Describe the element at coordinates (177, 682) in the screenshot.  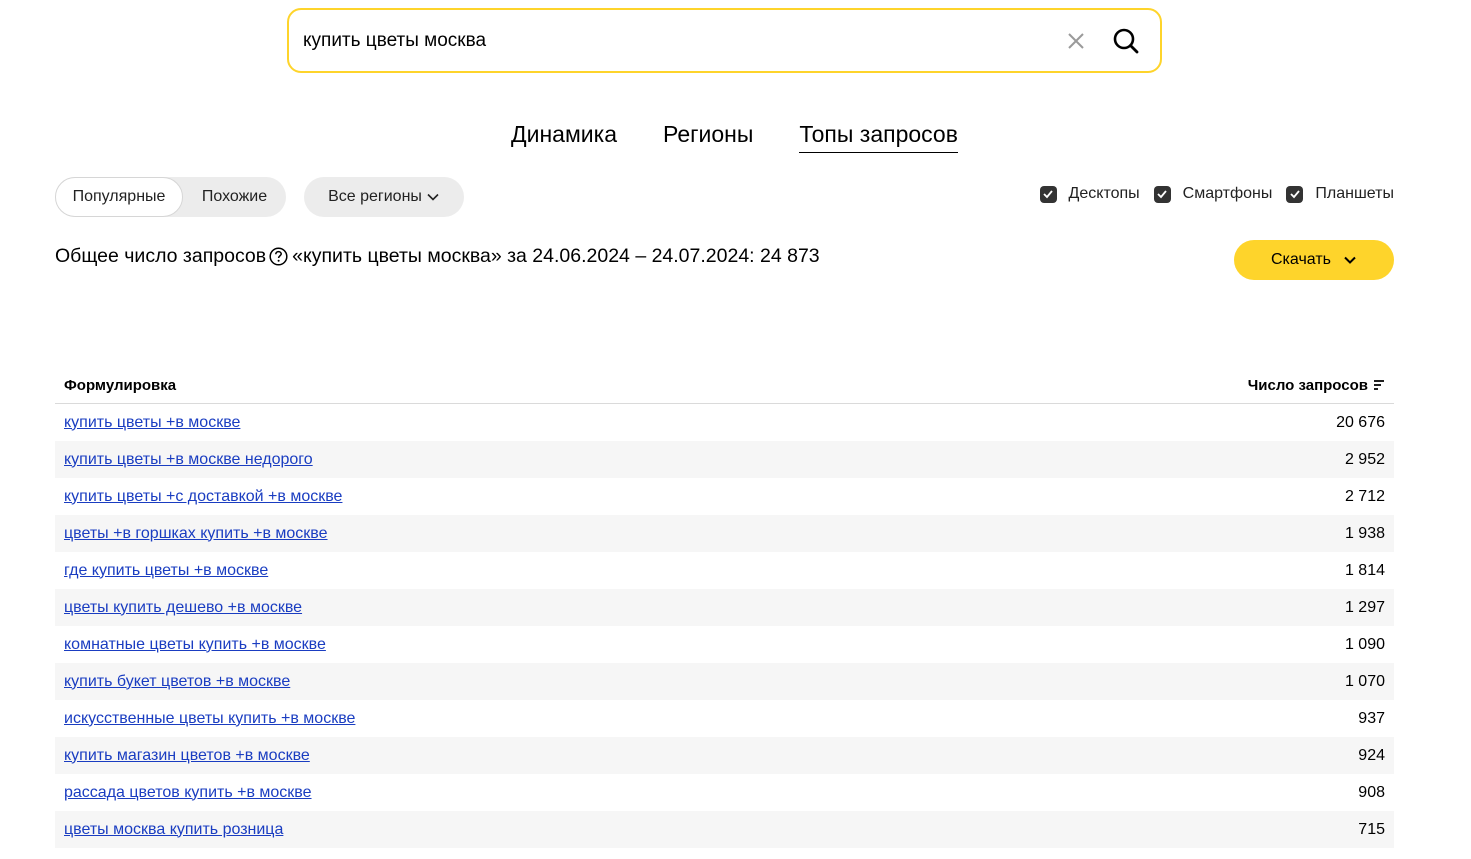
I see `query-phrase-link: купить букет цветов +в москве` at that location.